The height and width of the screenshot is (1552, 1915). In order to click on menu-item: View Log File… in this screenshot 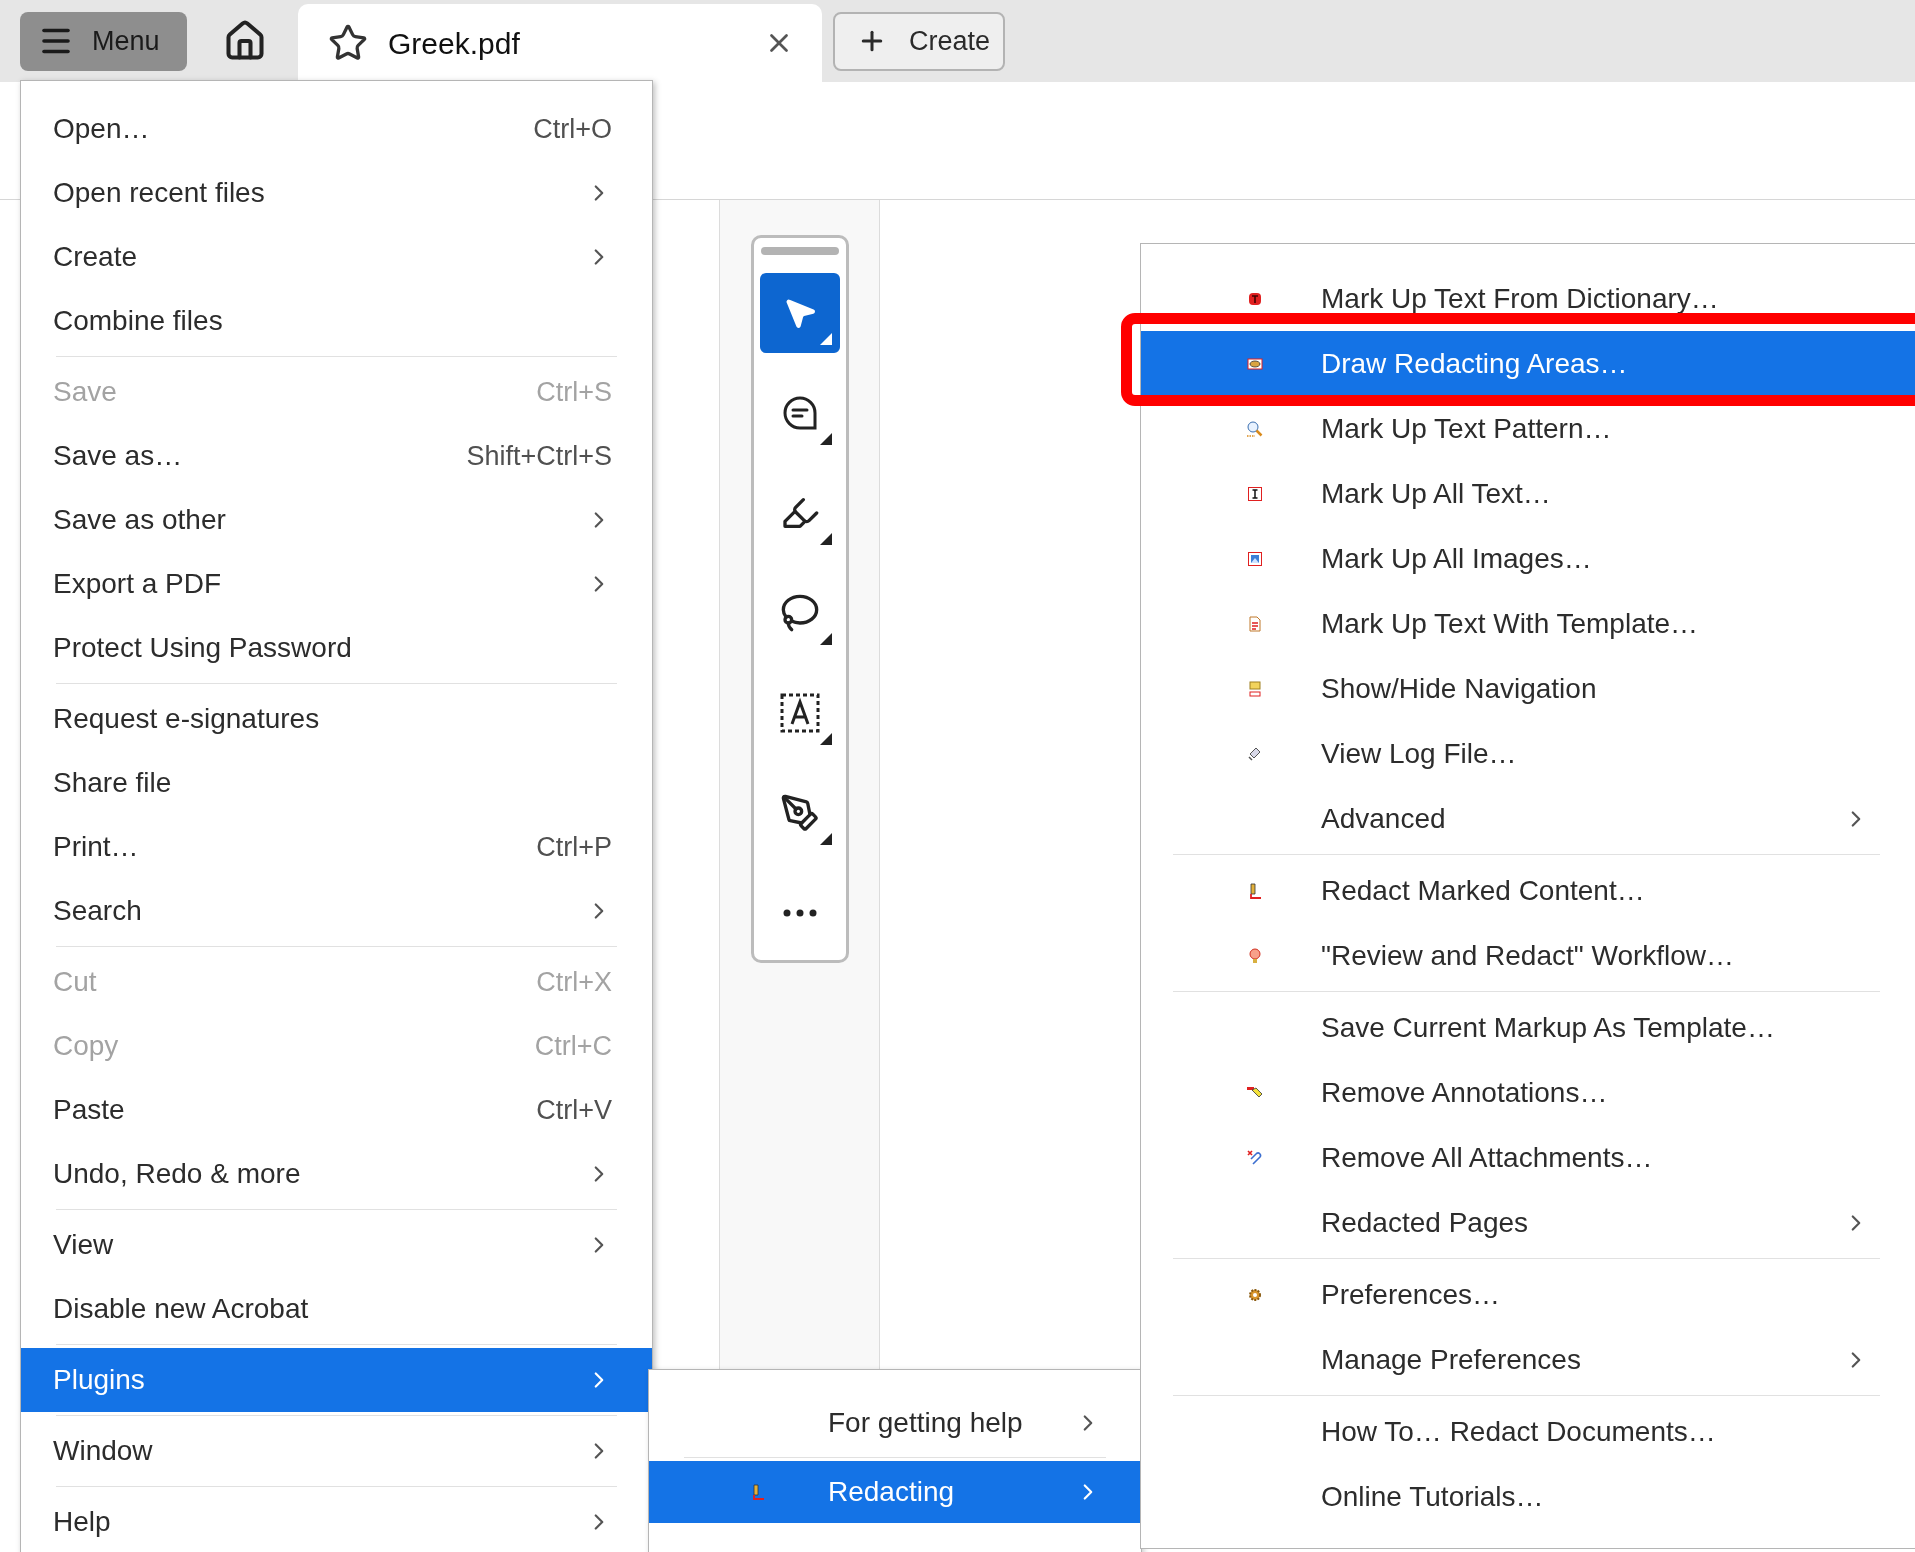, I will do `click(1528, 753)`.